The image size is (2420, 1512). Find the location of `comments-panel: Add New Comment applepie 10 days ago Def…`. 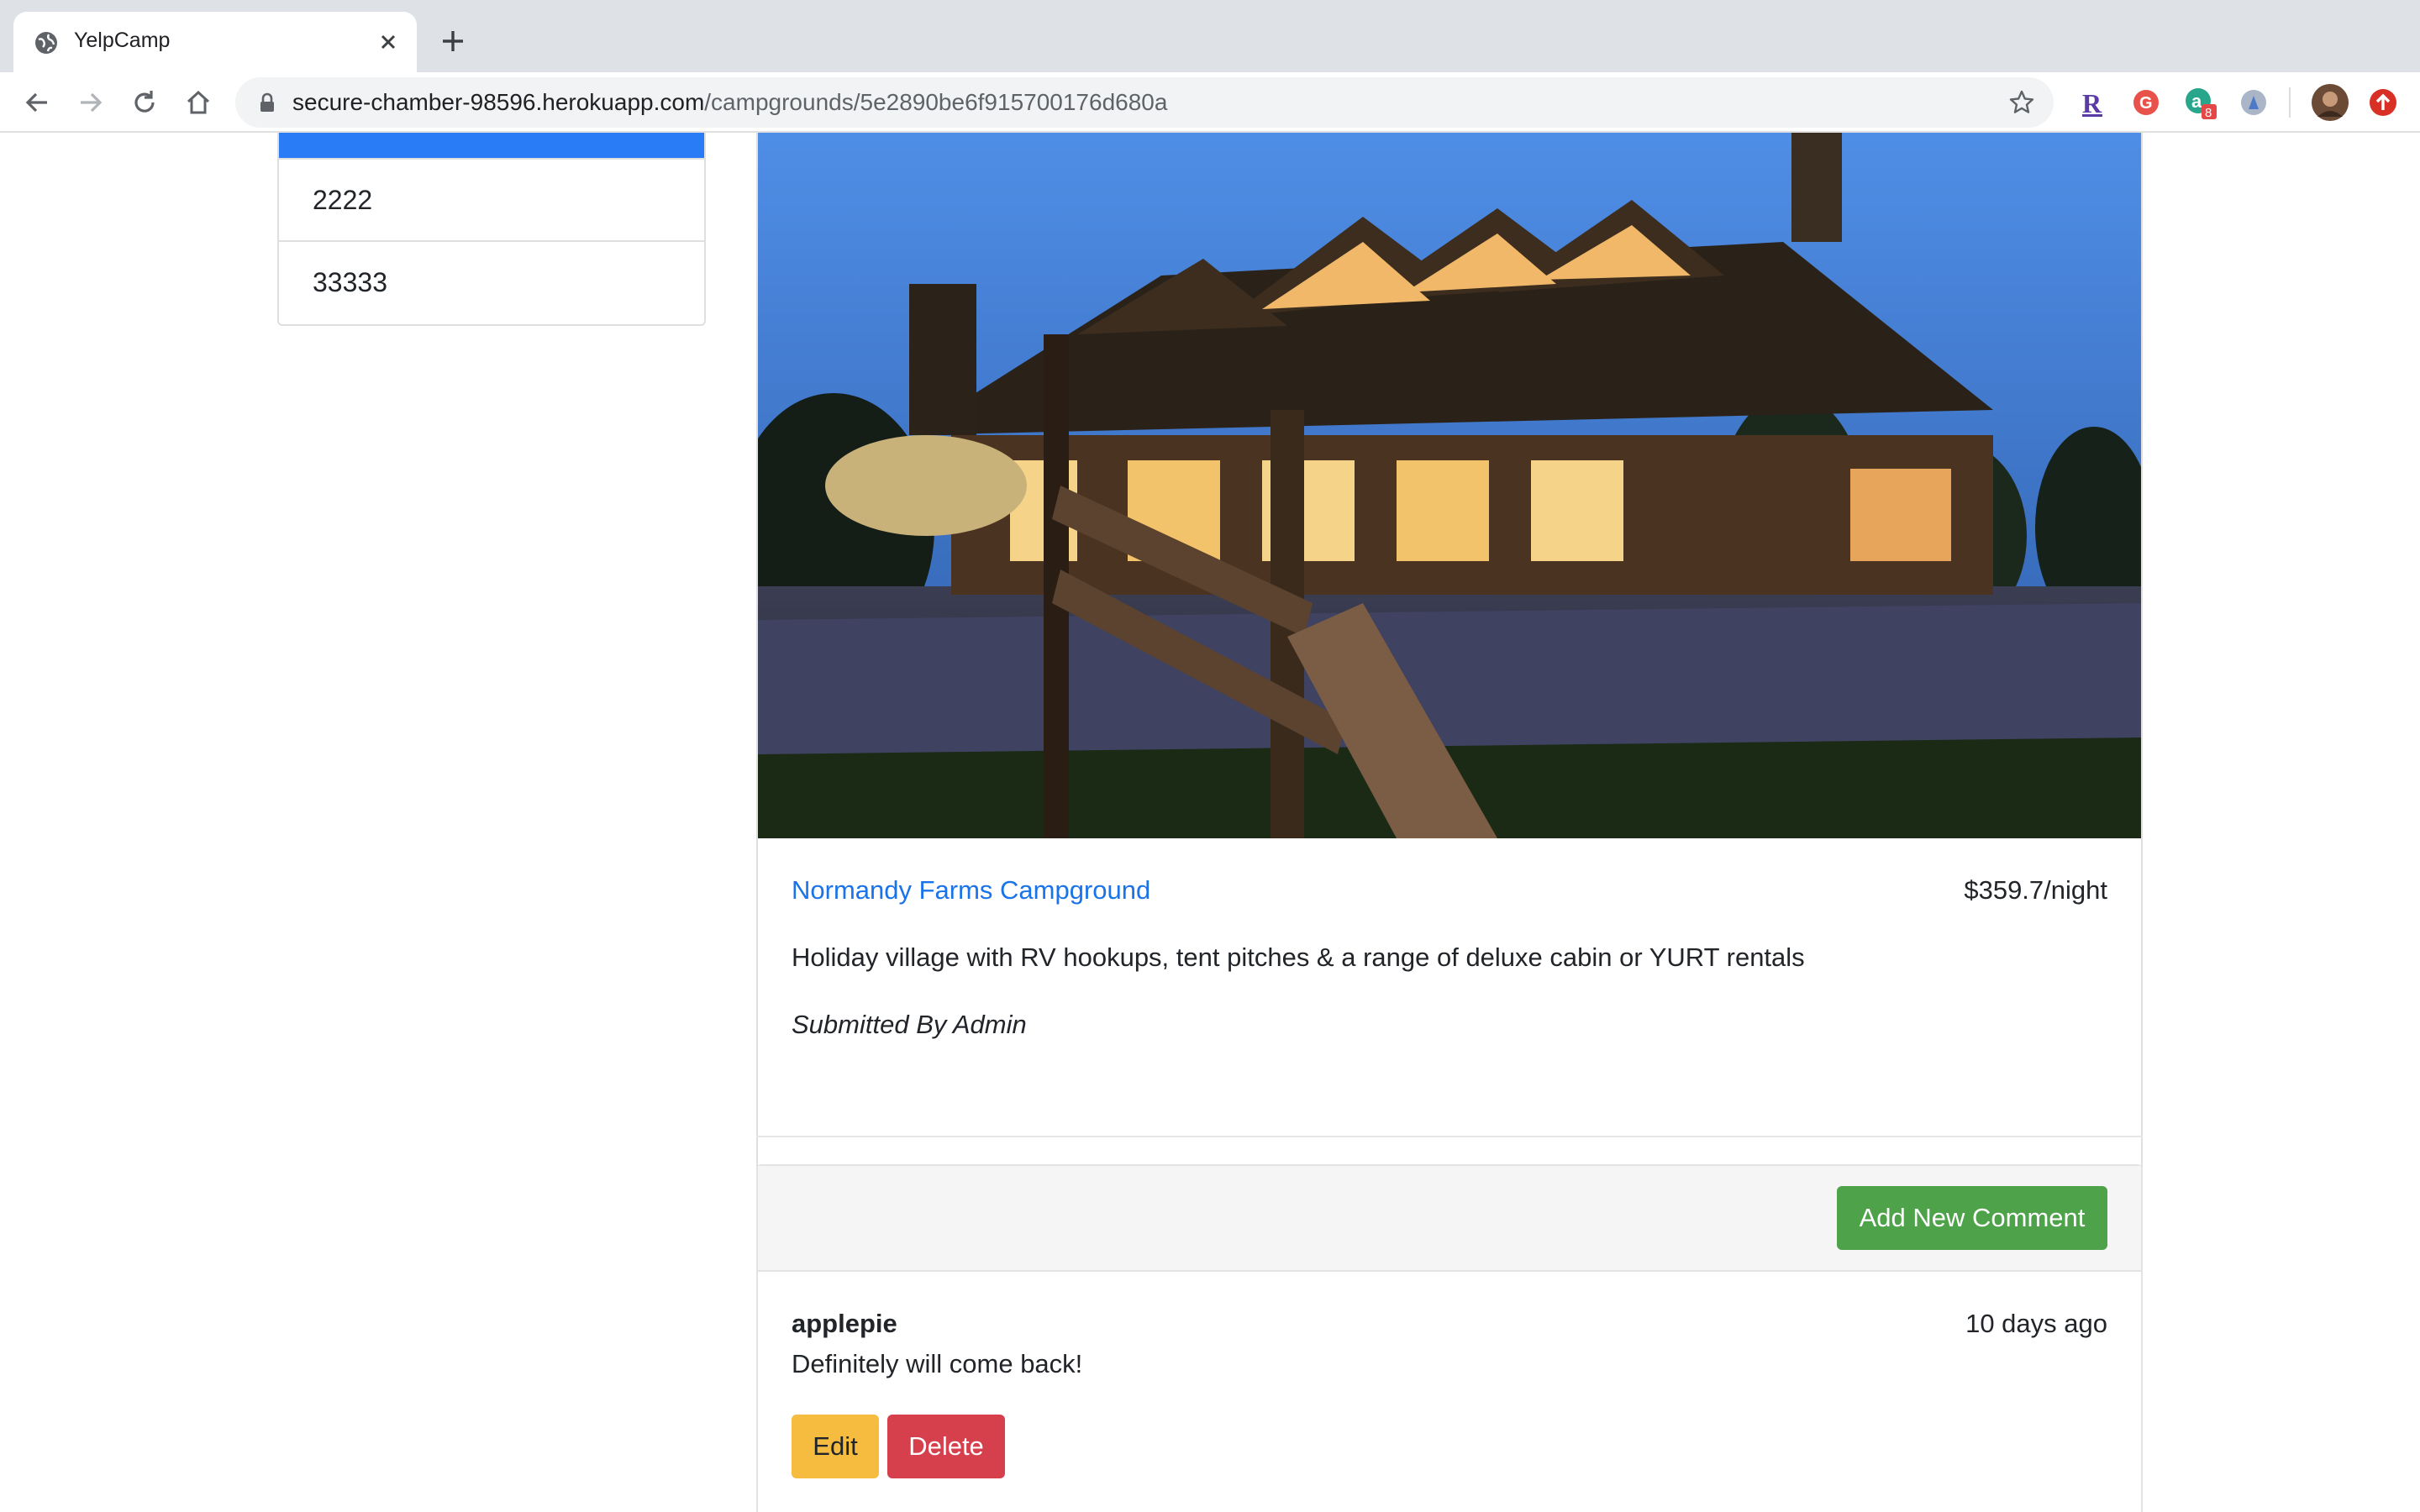

comments-panel: Add New Comment applepie 10 days ago Def… is located at coordinates (1449, 1338).